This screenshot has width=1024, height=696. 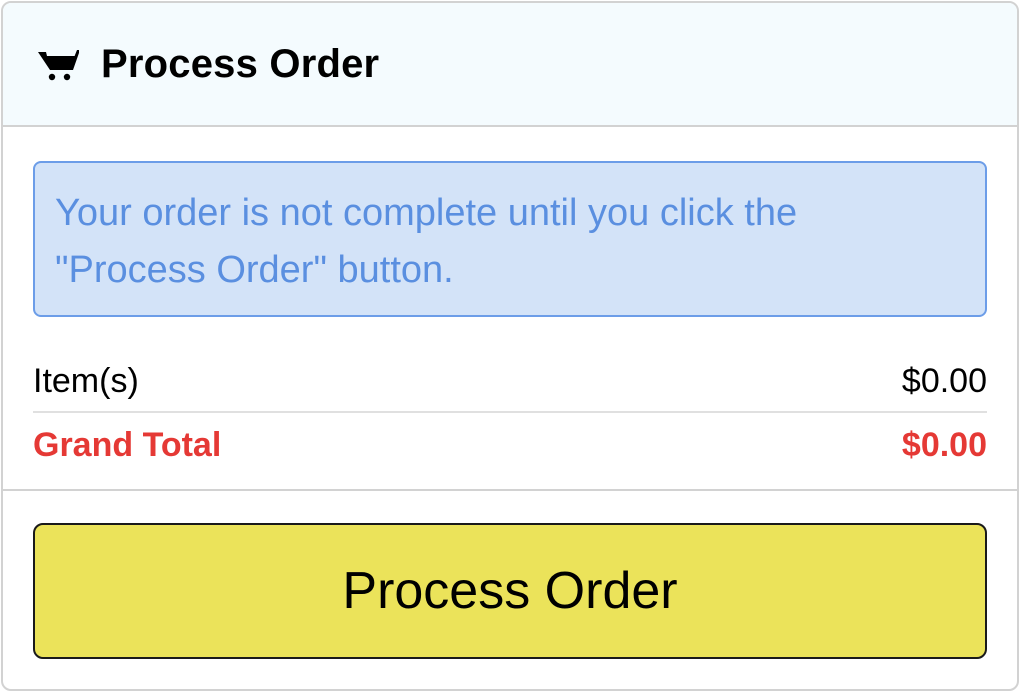 What do you see at coordinates (510, 445) in the screenshot?
I see `grand-total-row: Grand Total $0.00` at bounding box center [510, 445].